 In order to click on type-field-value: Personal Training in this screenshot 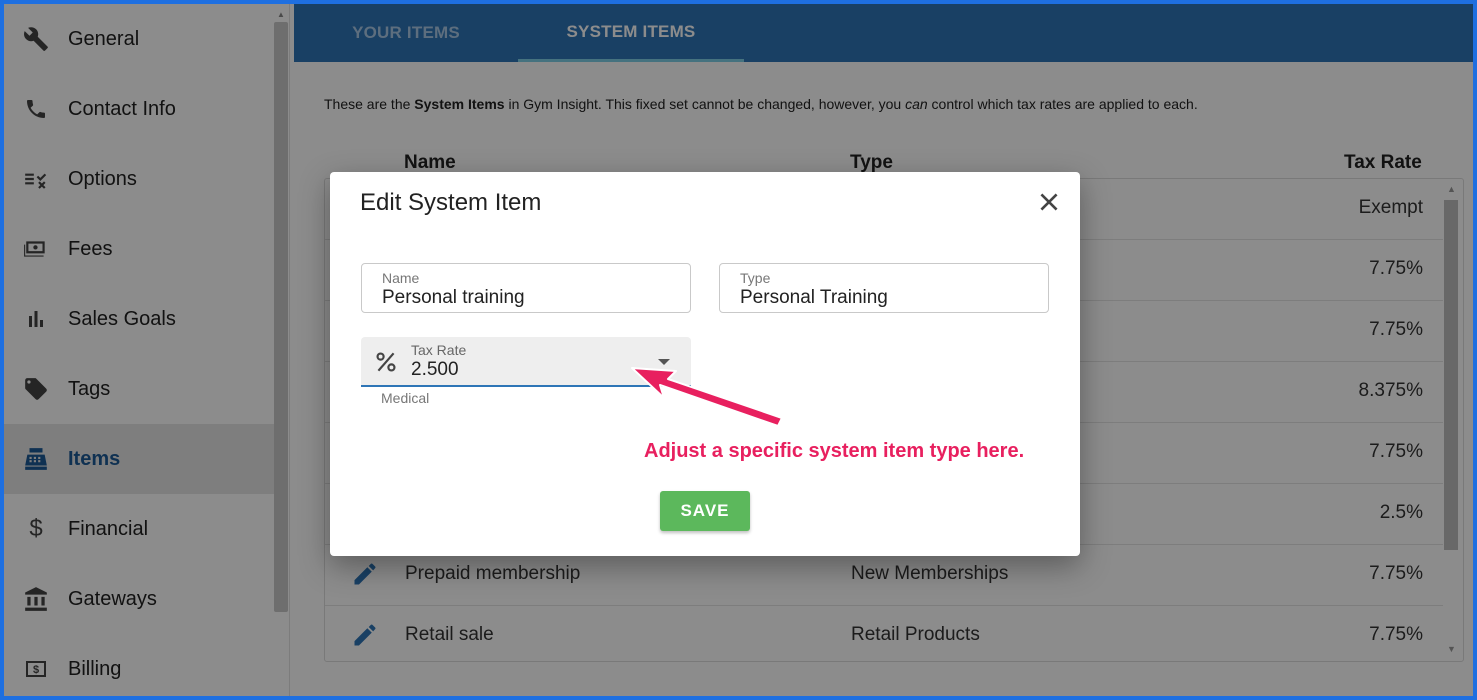, I will do `click(814, 297)`.